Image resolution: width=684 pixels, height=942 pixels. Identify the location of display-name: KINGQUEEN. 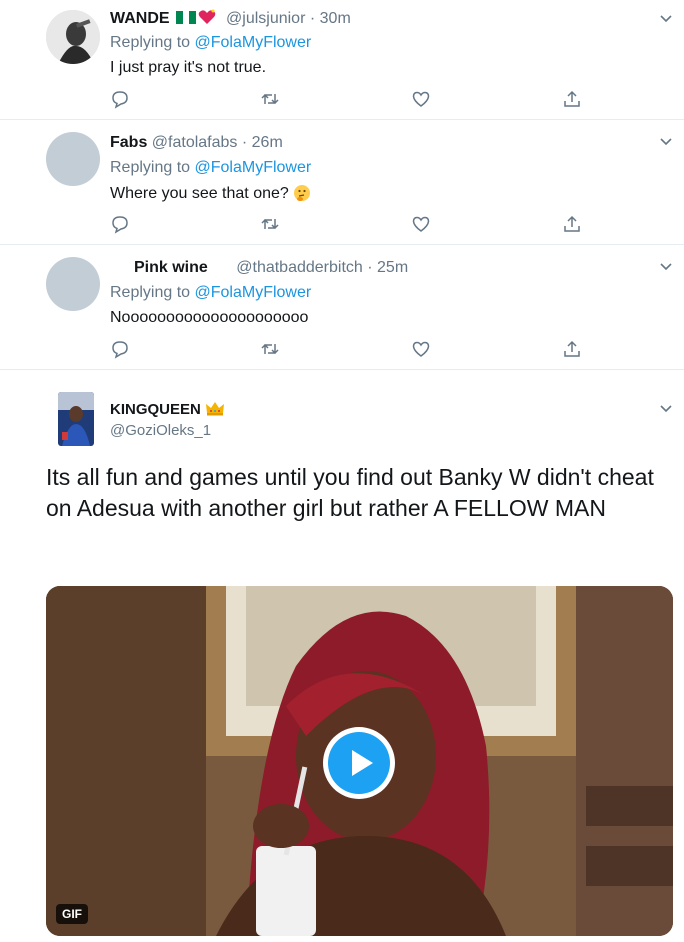
(155, 409).